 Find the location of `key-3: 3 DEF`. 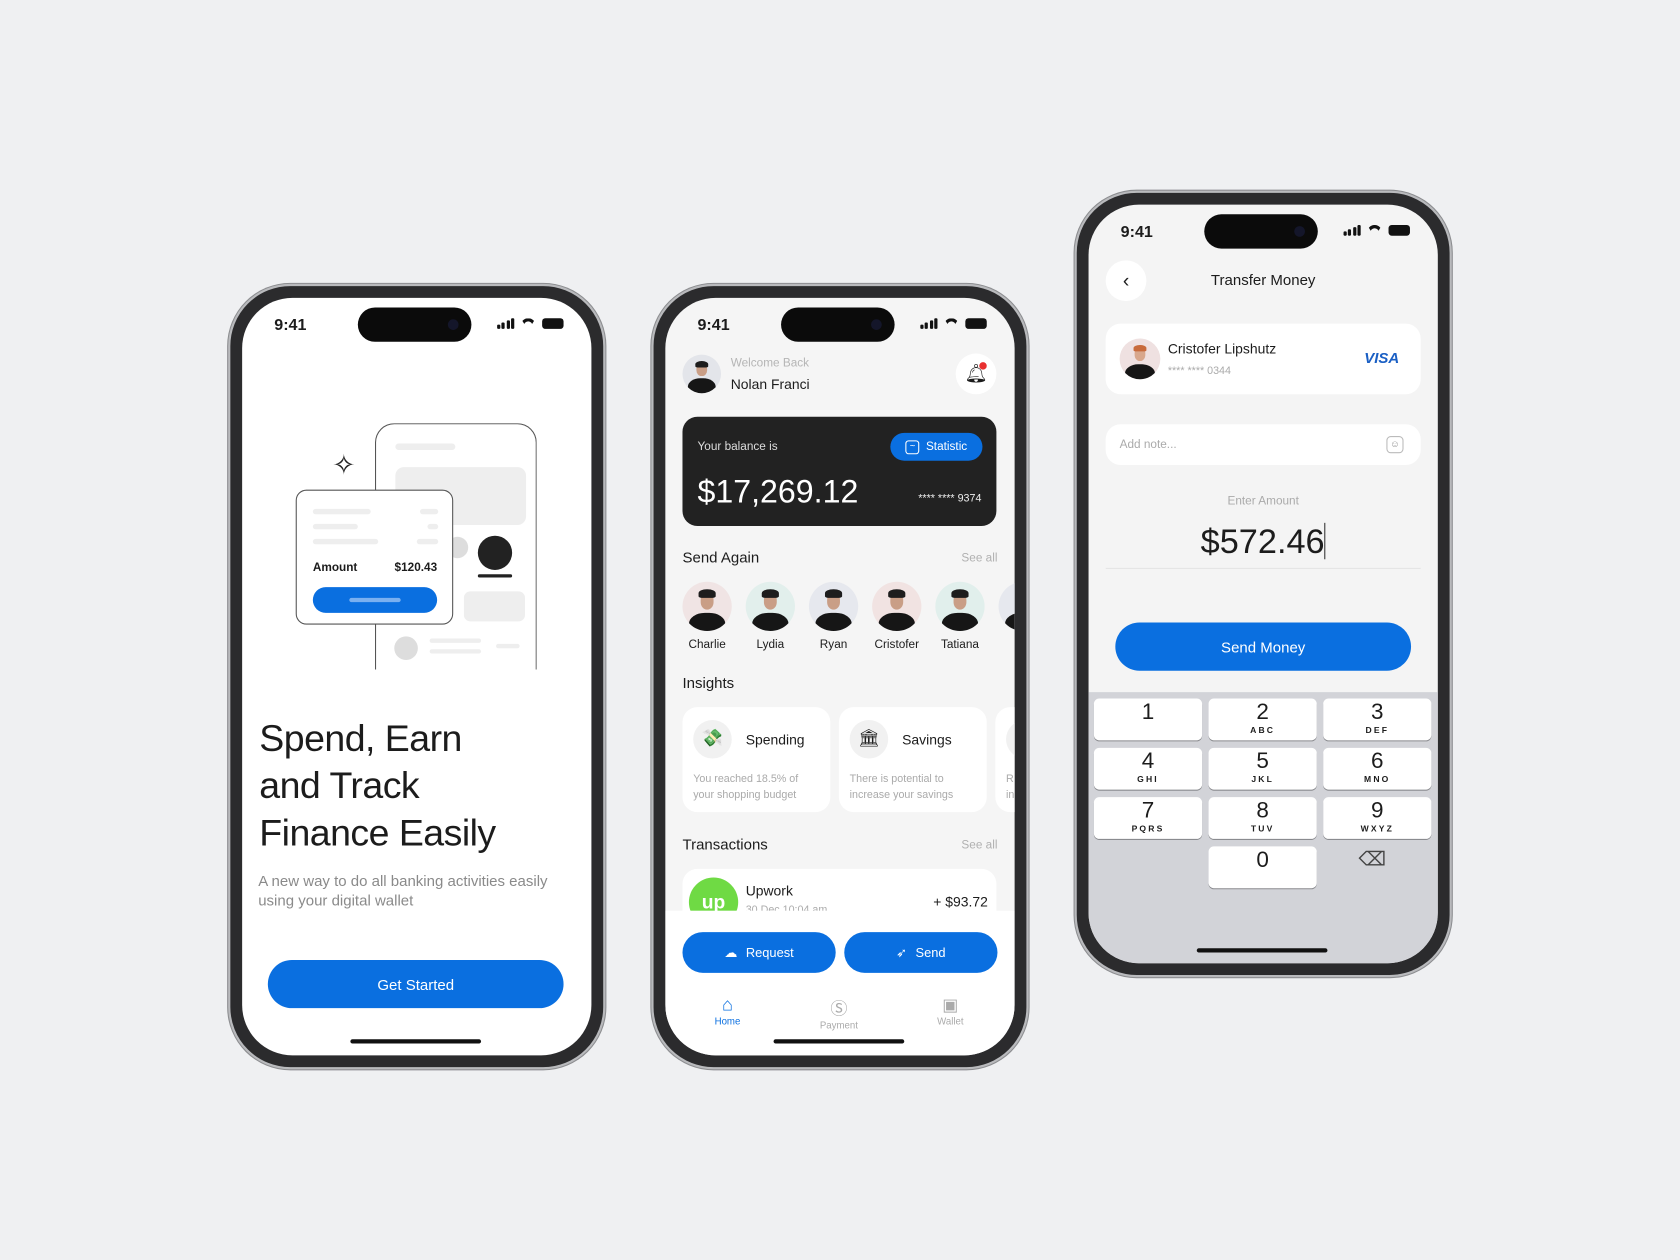

key-3: 3 DEF is located at coordinates (1377, 719).